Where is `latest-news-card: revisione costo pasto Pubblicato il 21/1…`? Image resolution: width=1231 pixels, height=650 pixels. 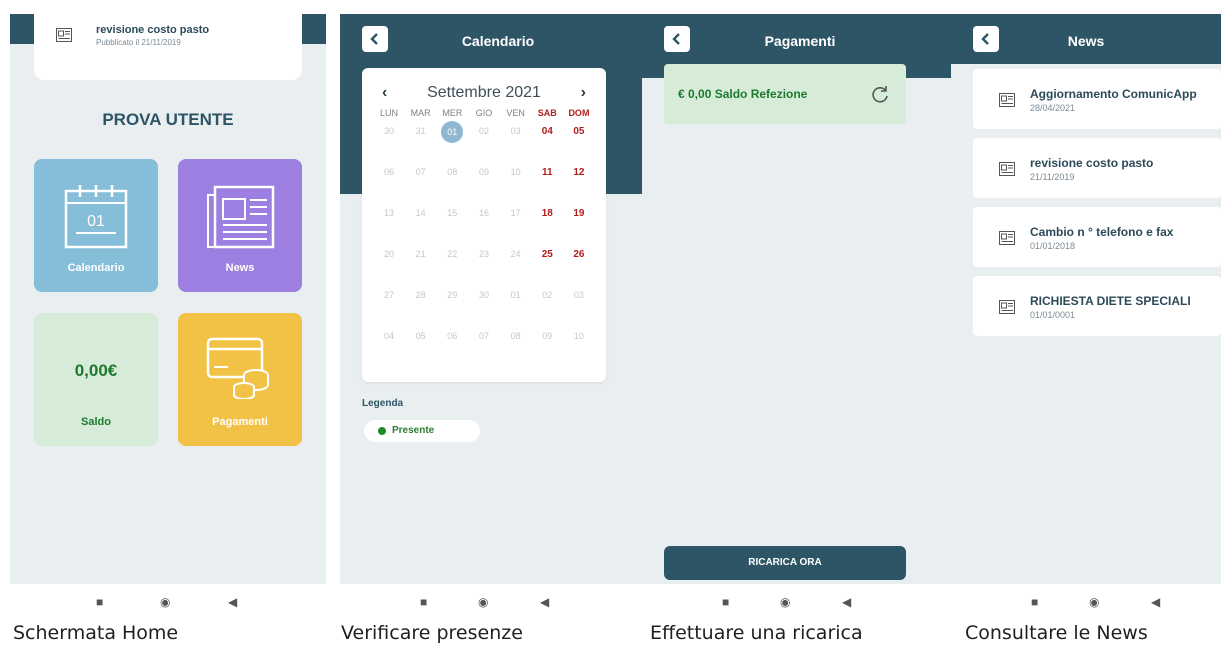 latest-news-card: revisione costo pasto Pubblicato il 21/1… is located at coordinates (168, 47).